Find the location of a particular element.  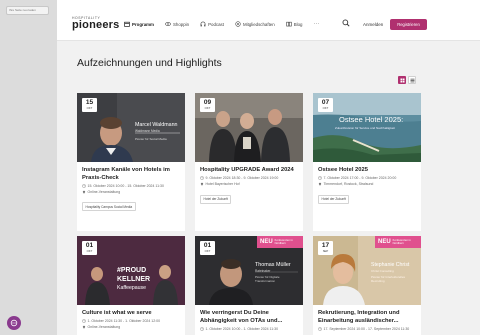

nav-label: Mitgliedschaften is located at coordinates (258, 24).